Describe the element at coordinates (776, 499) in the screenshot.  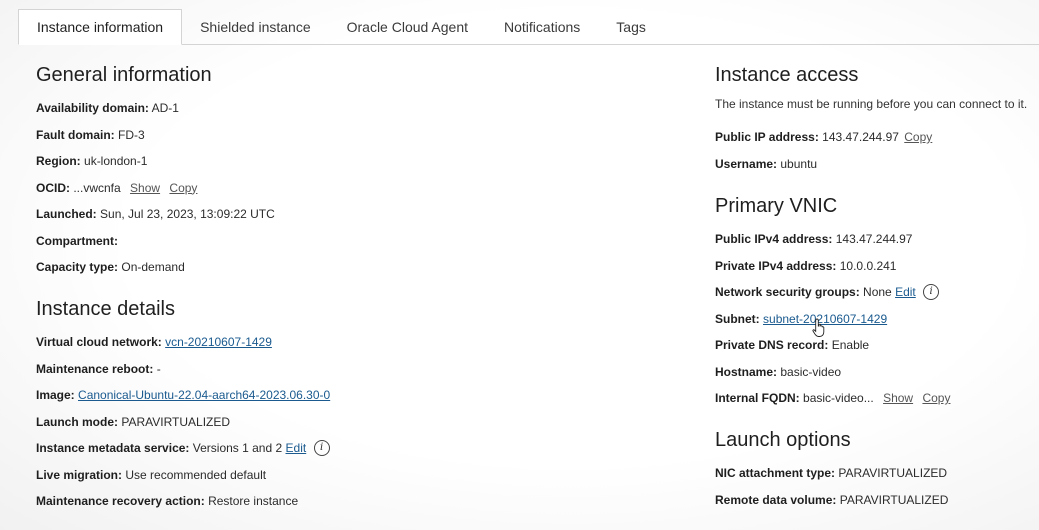
I see `field-label: Remote data volume:` at that location.